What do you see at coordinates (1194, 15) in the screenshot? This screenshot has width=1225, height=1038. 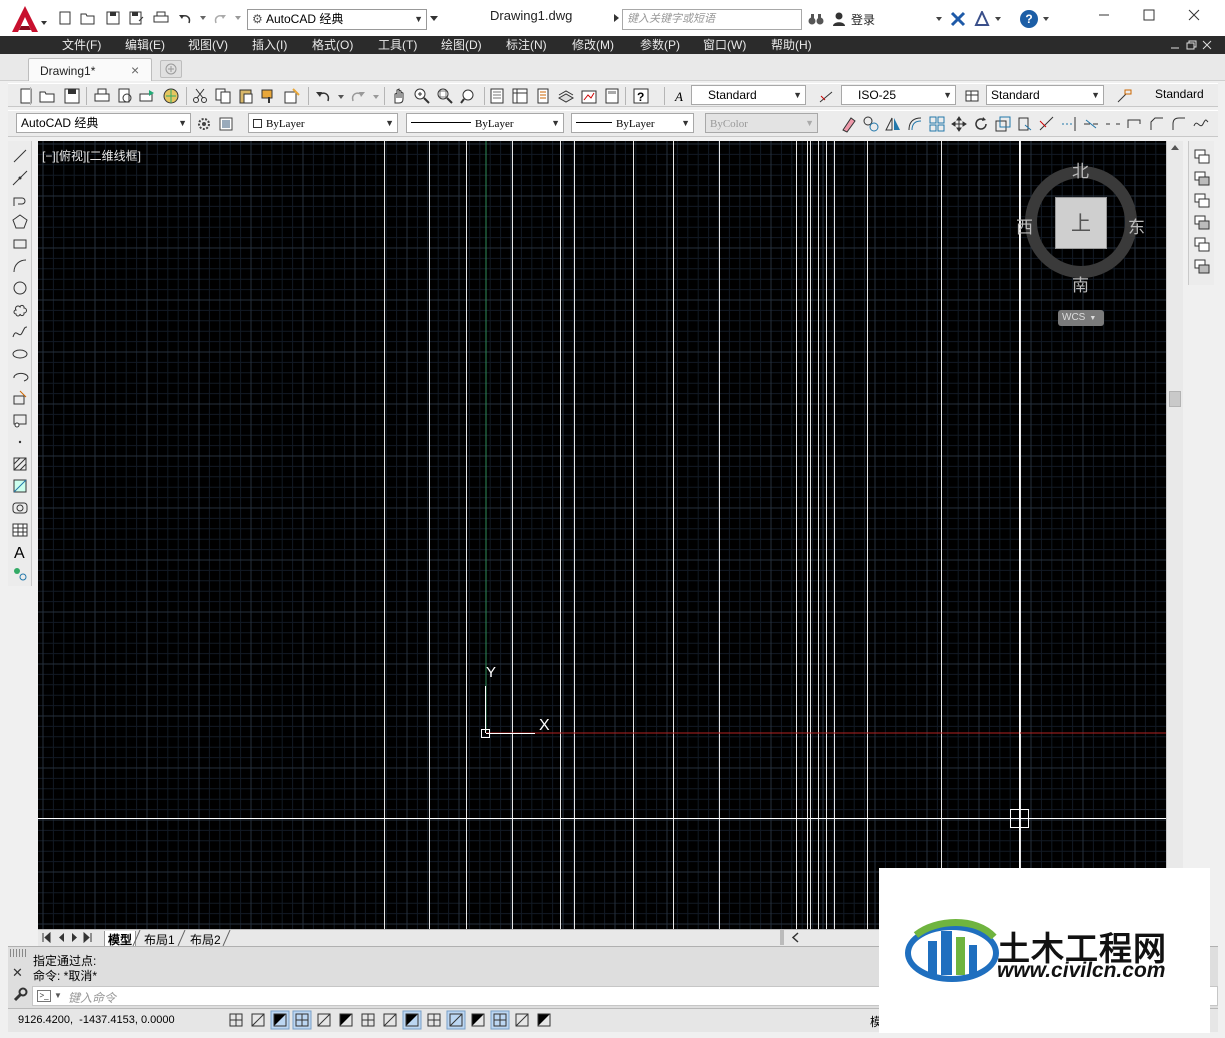 I see `close-button` at bounding box center [1194, 15].